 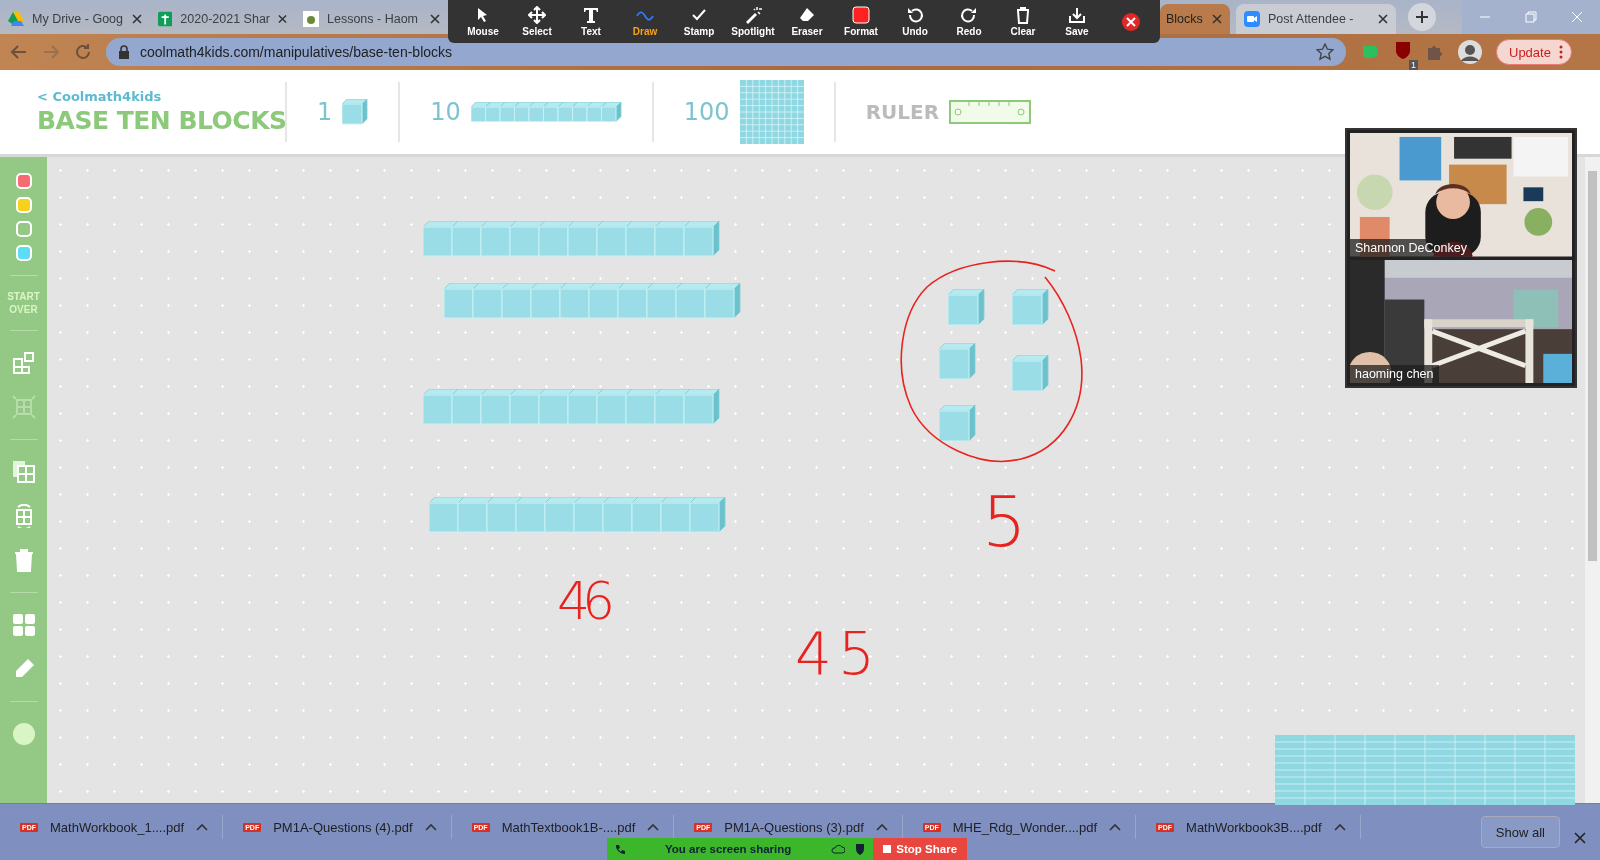 I want to click on phone-icon, so click(x=620, y=849).